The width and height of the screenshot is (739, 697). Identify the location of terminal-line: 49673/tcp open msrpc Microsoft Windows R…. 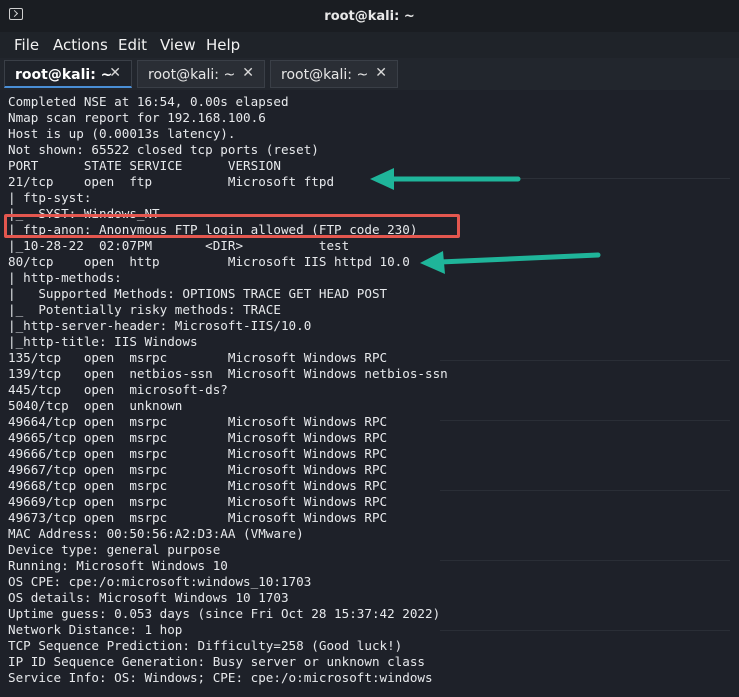
(198, 517).